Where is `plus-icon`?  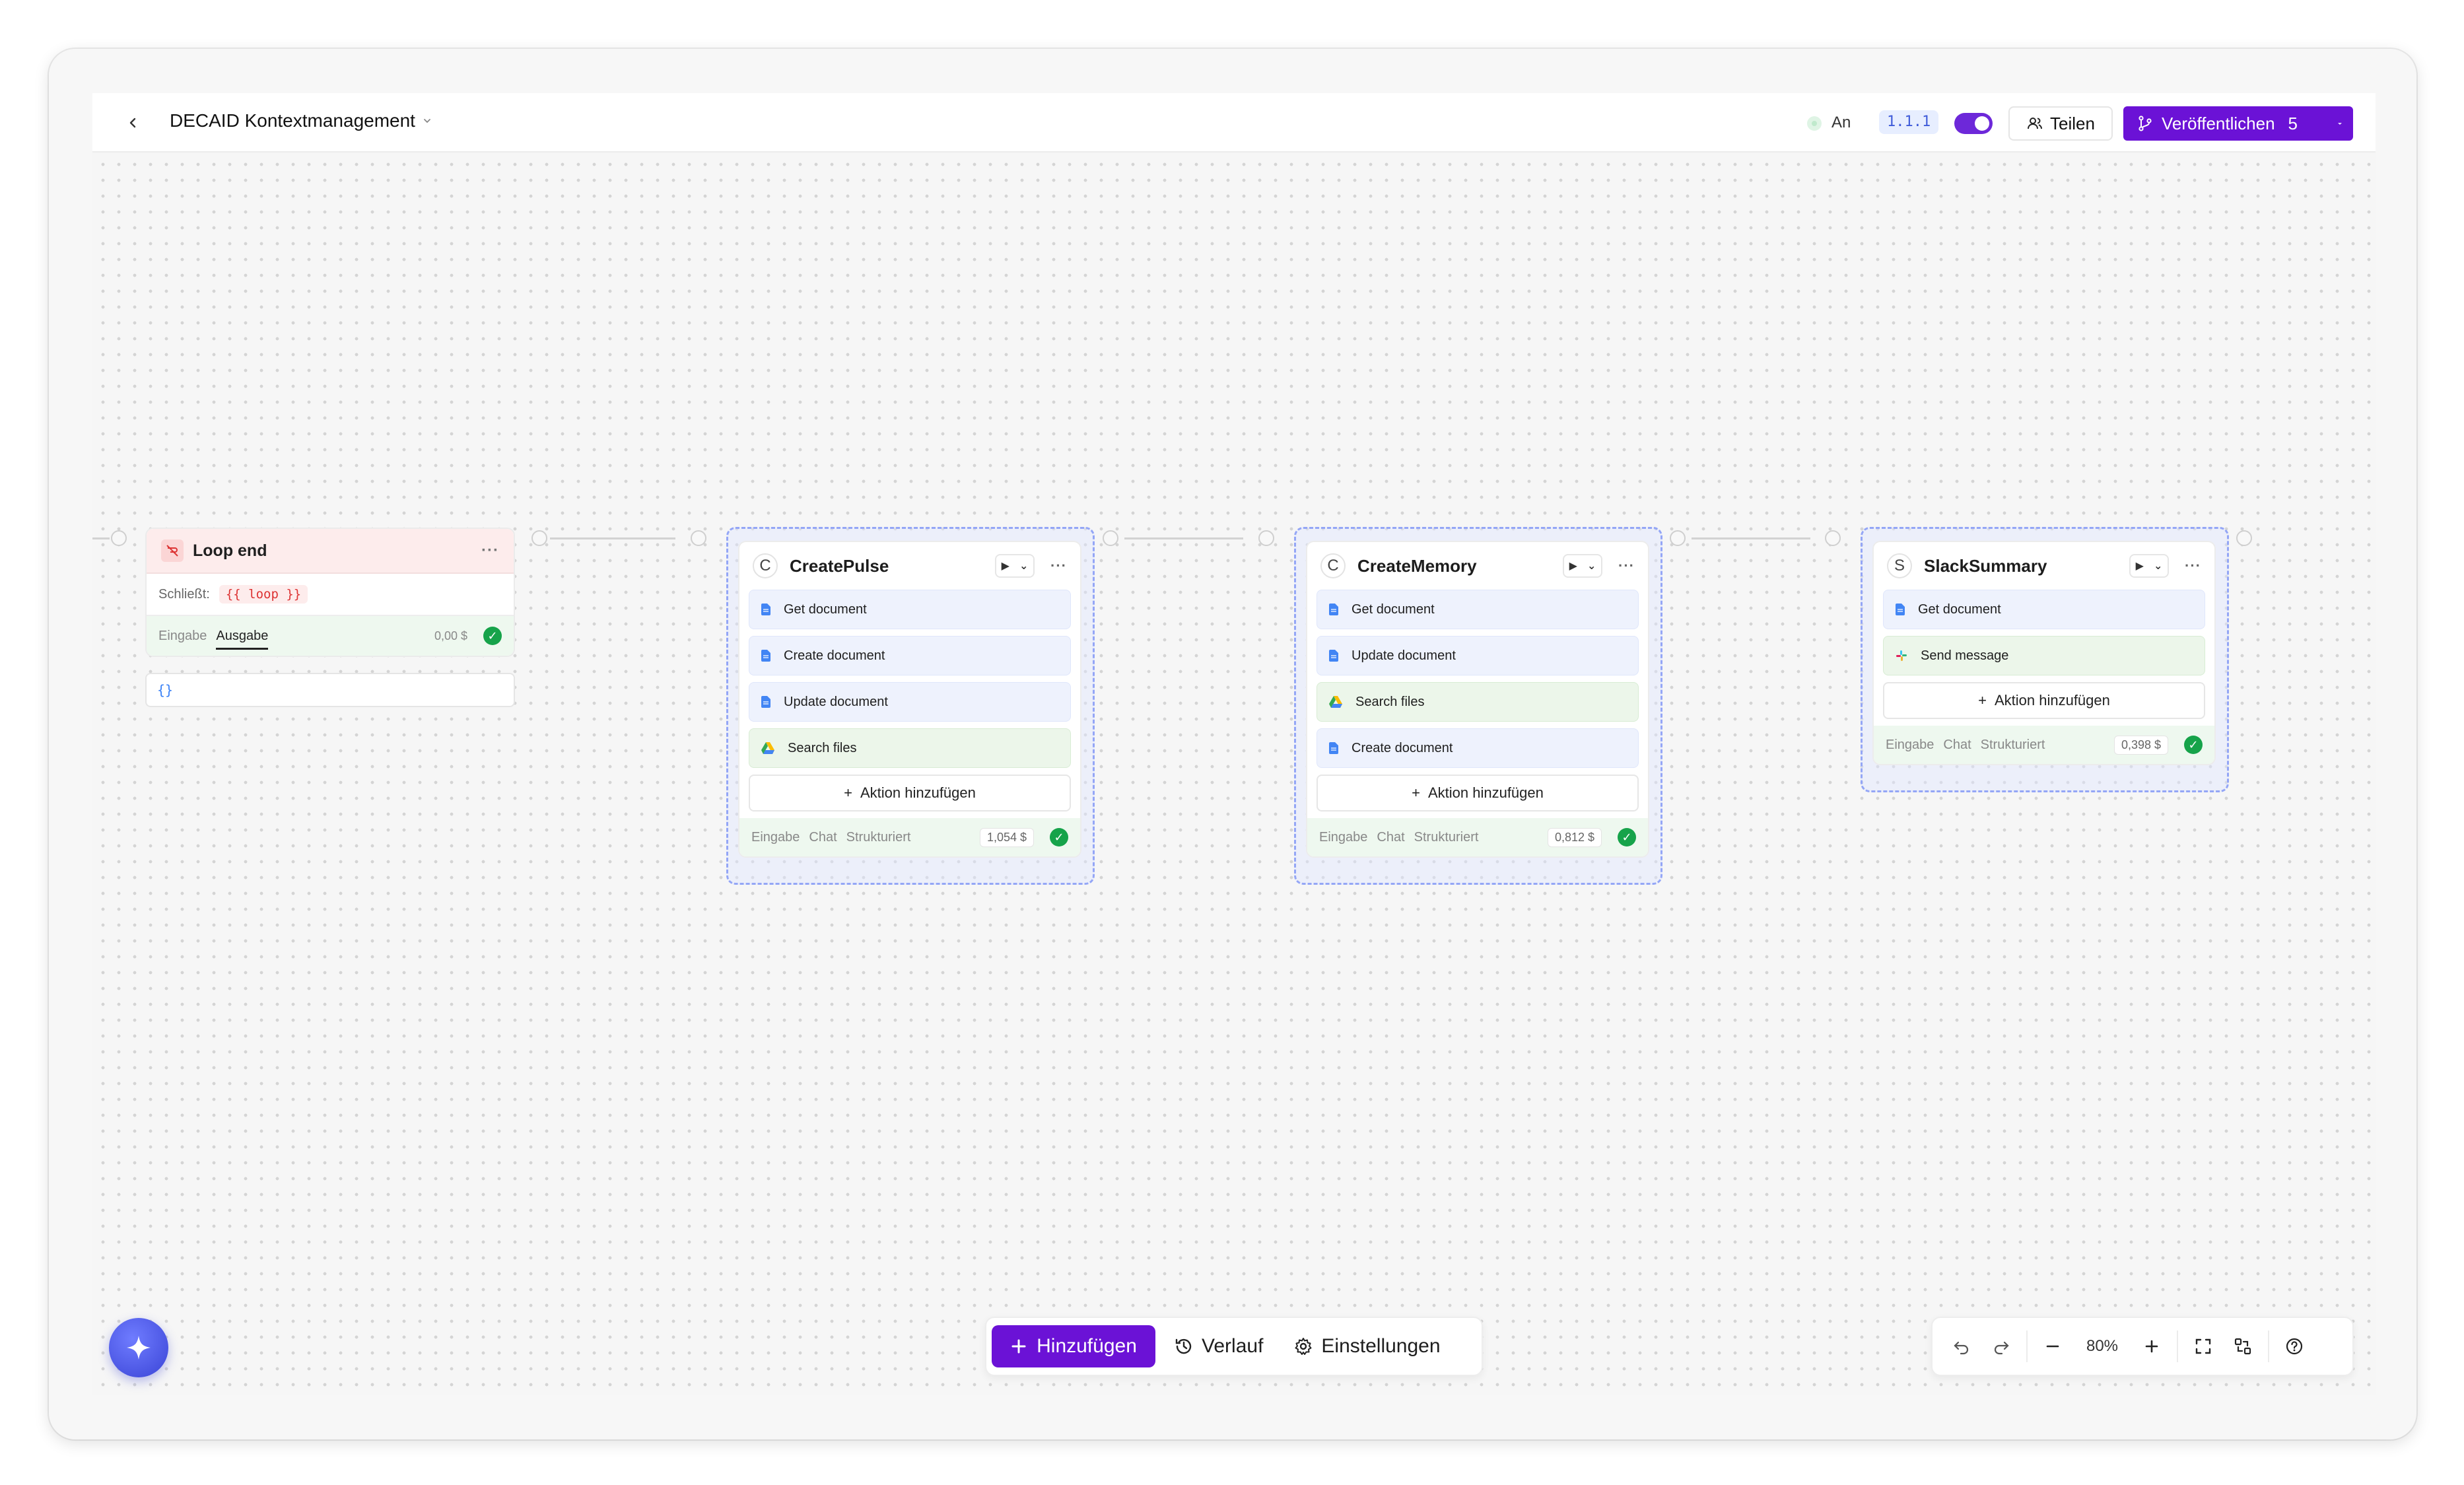 plus-icon is located at coordinates (2151, 1346).